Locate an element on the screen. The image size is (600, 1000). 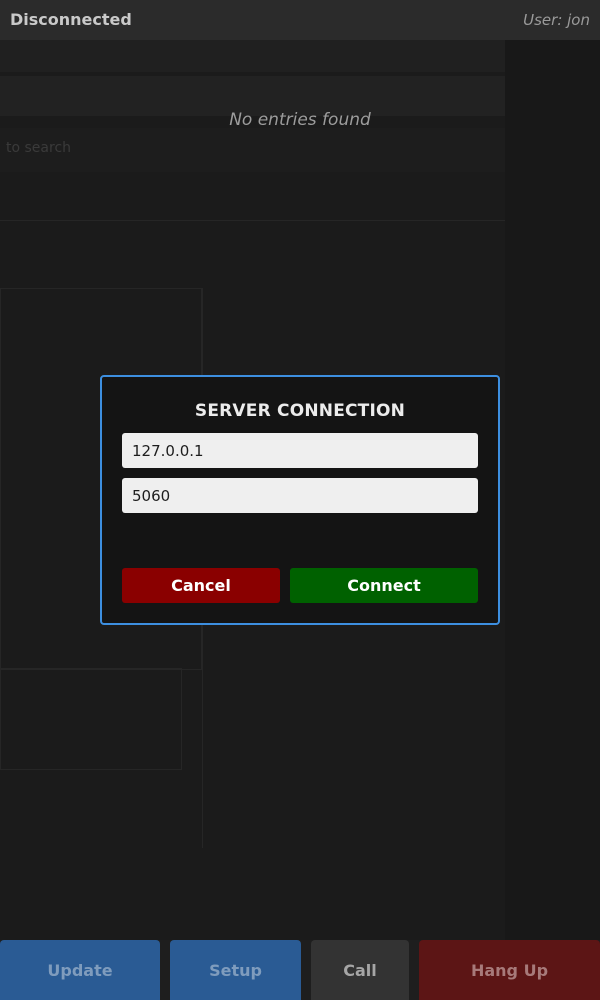
connect-button: Connect is located at coordinates (384, 585).